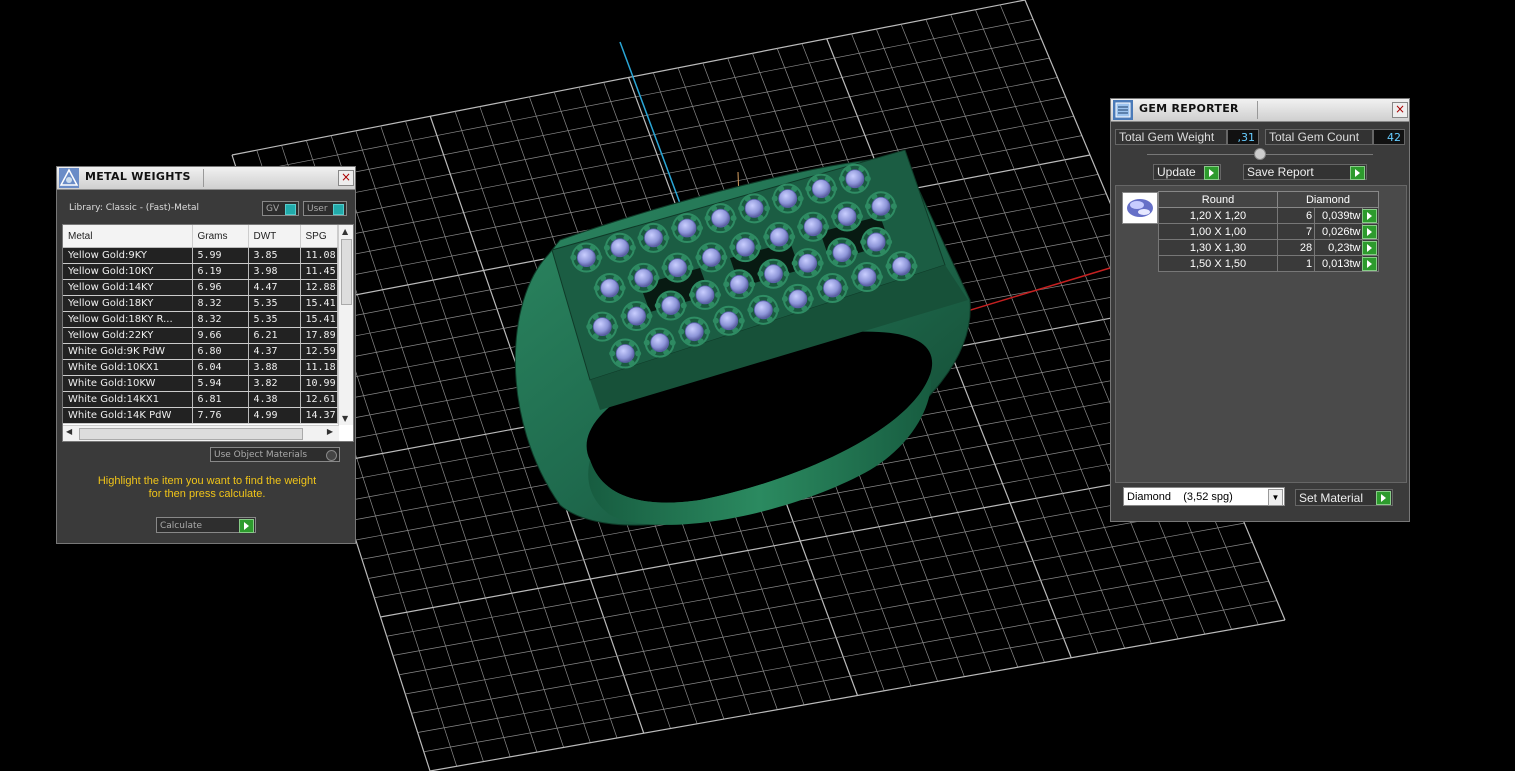 The image size is (1515, 771). What do you see at coordinates (1260, 154) in the screenshot?
I see `splitter-knob` at bounding box center [1260, 154].